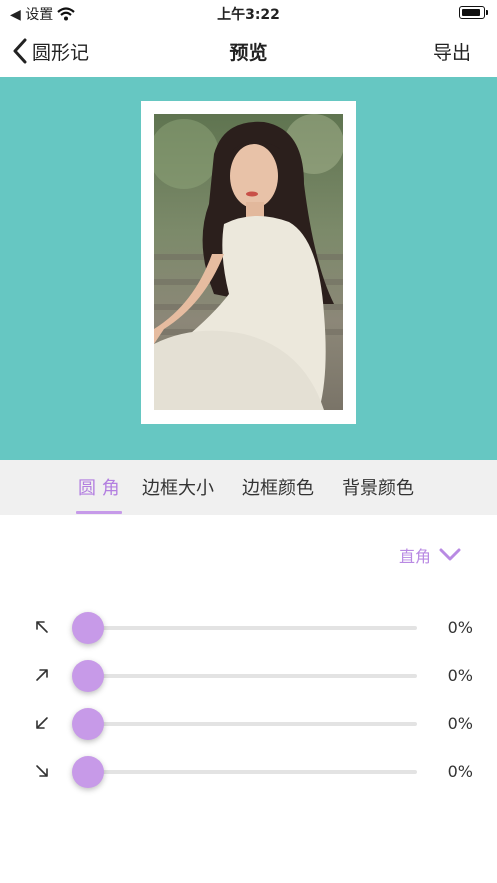 This screenshot has height=883, width=497. What do you see at coordinates (473, 12) in the screenshot?
I see `battery-icon` at bounding box center [473, 12].